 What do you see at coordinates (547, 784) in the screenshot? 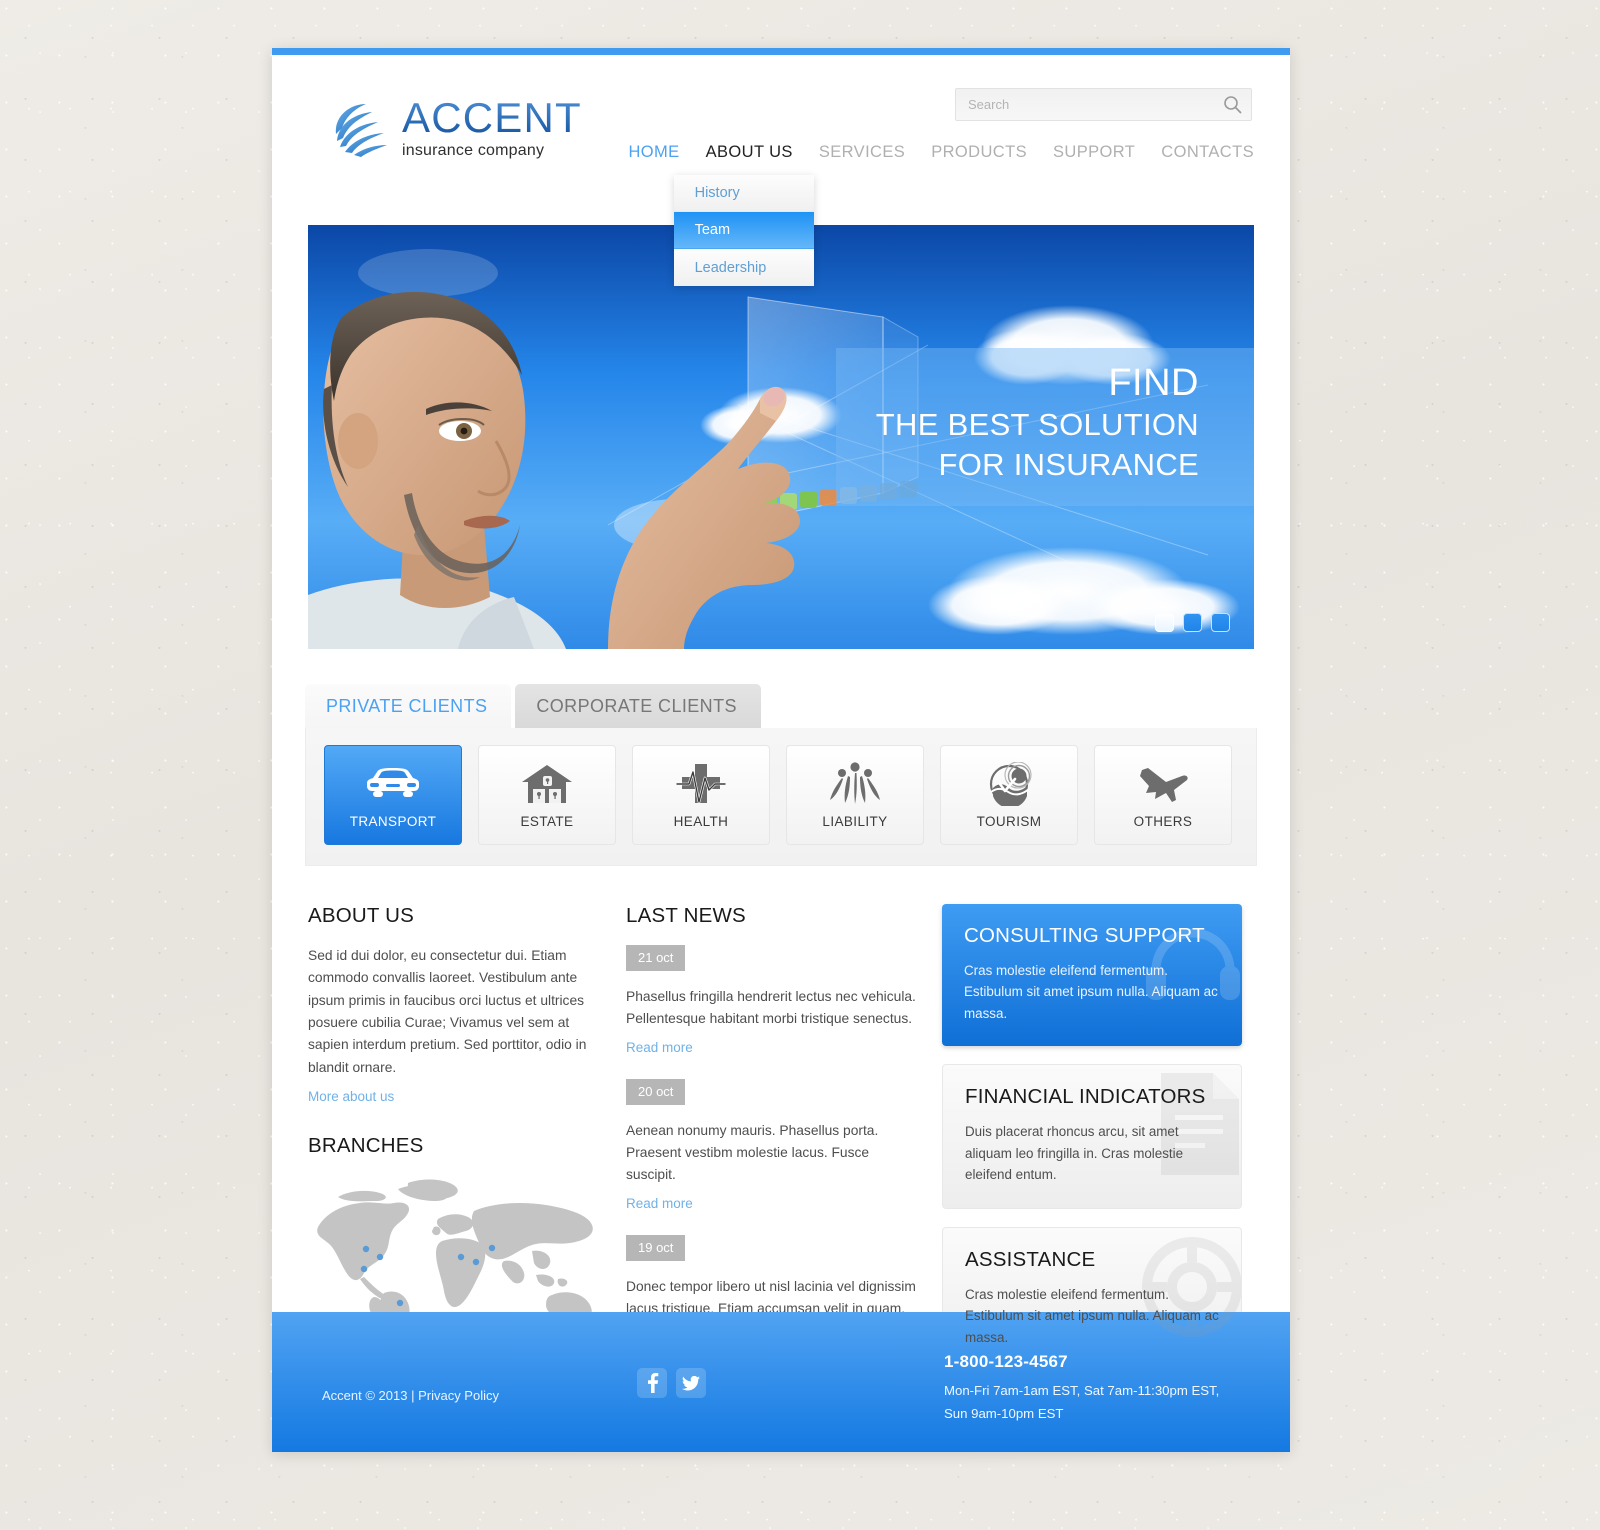
I see `house-lock-icon` at bounding box center [547, 784].